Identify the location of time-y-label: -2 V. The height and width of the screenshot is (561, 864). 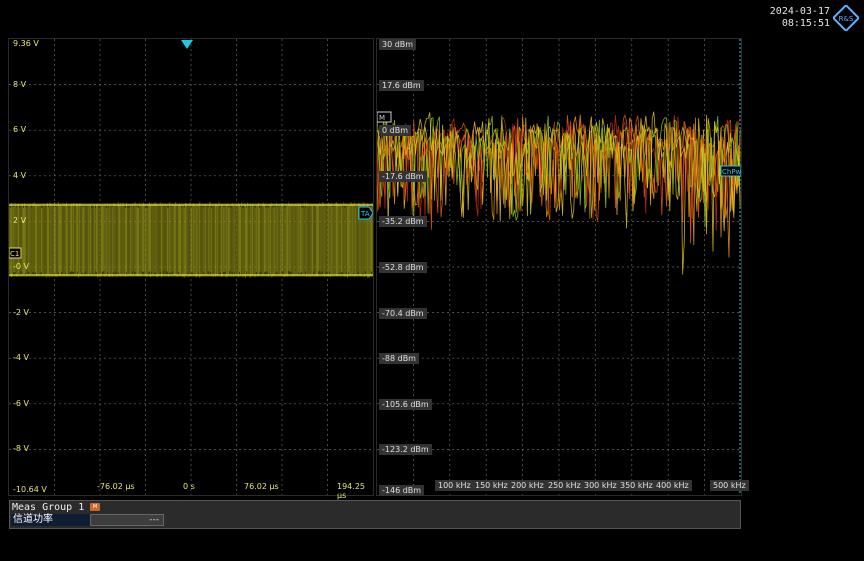
(21, 312).